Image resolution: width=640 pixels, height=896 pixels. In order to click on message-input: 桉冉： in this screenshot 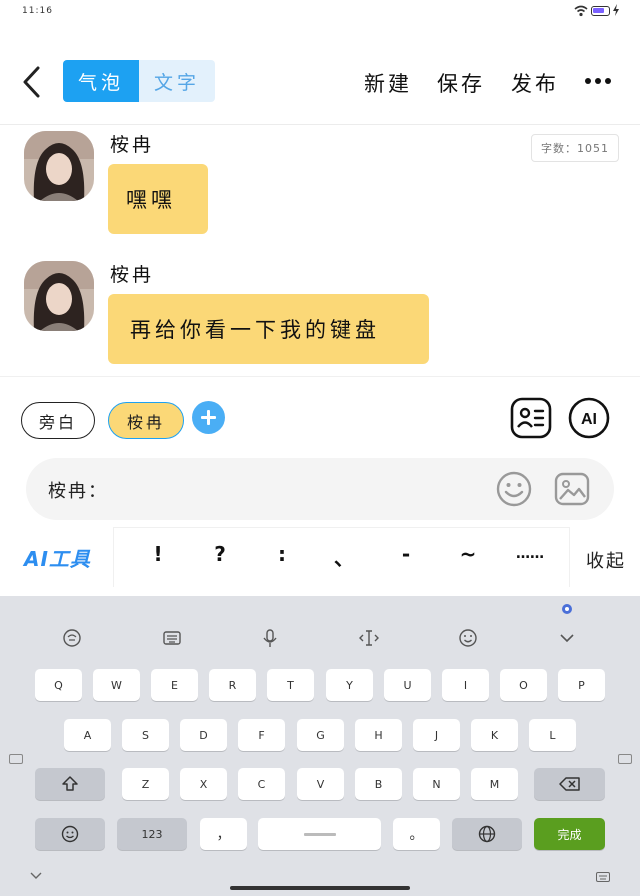, I will do `click(320, 489)`.